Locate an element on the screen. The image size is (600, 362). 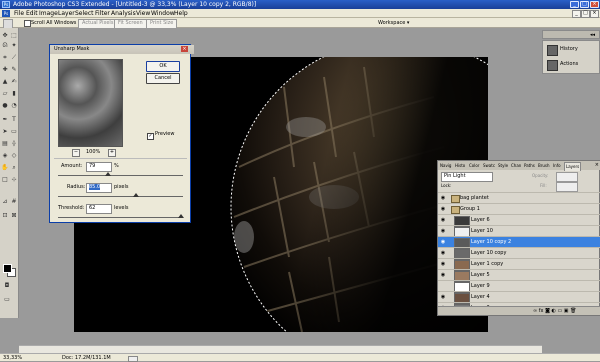
print-size-button: Print Size is located at coordinates (162, 24).